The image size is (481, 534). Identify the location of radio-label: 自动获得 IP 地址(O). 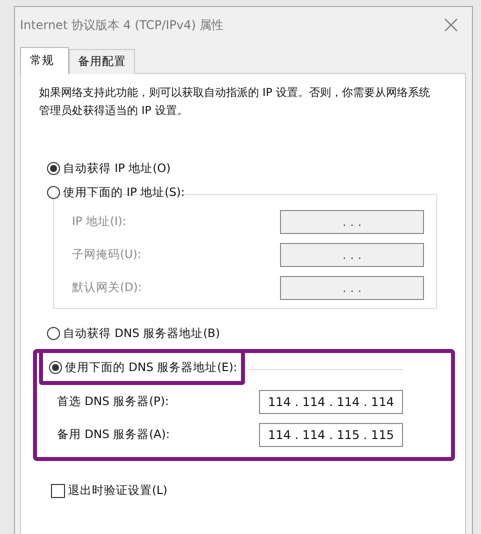
(117, 168).